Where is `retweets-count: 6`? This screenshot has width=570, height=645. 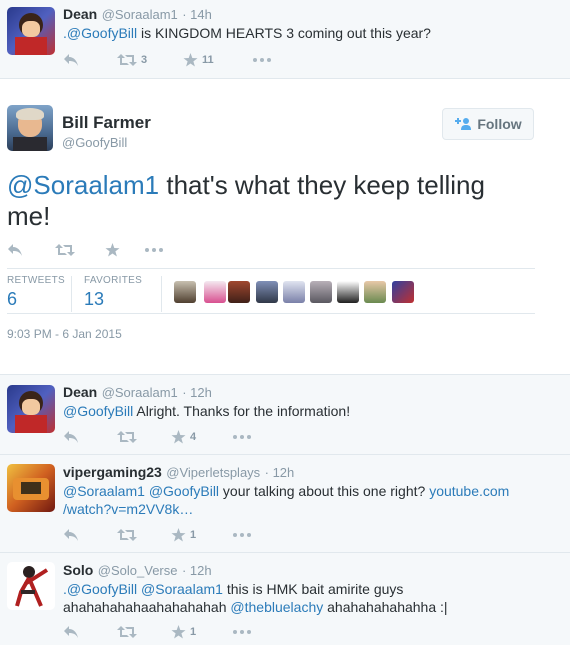
retweets-count: 6 is located at coordinates (12, 299).